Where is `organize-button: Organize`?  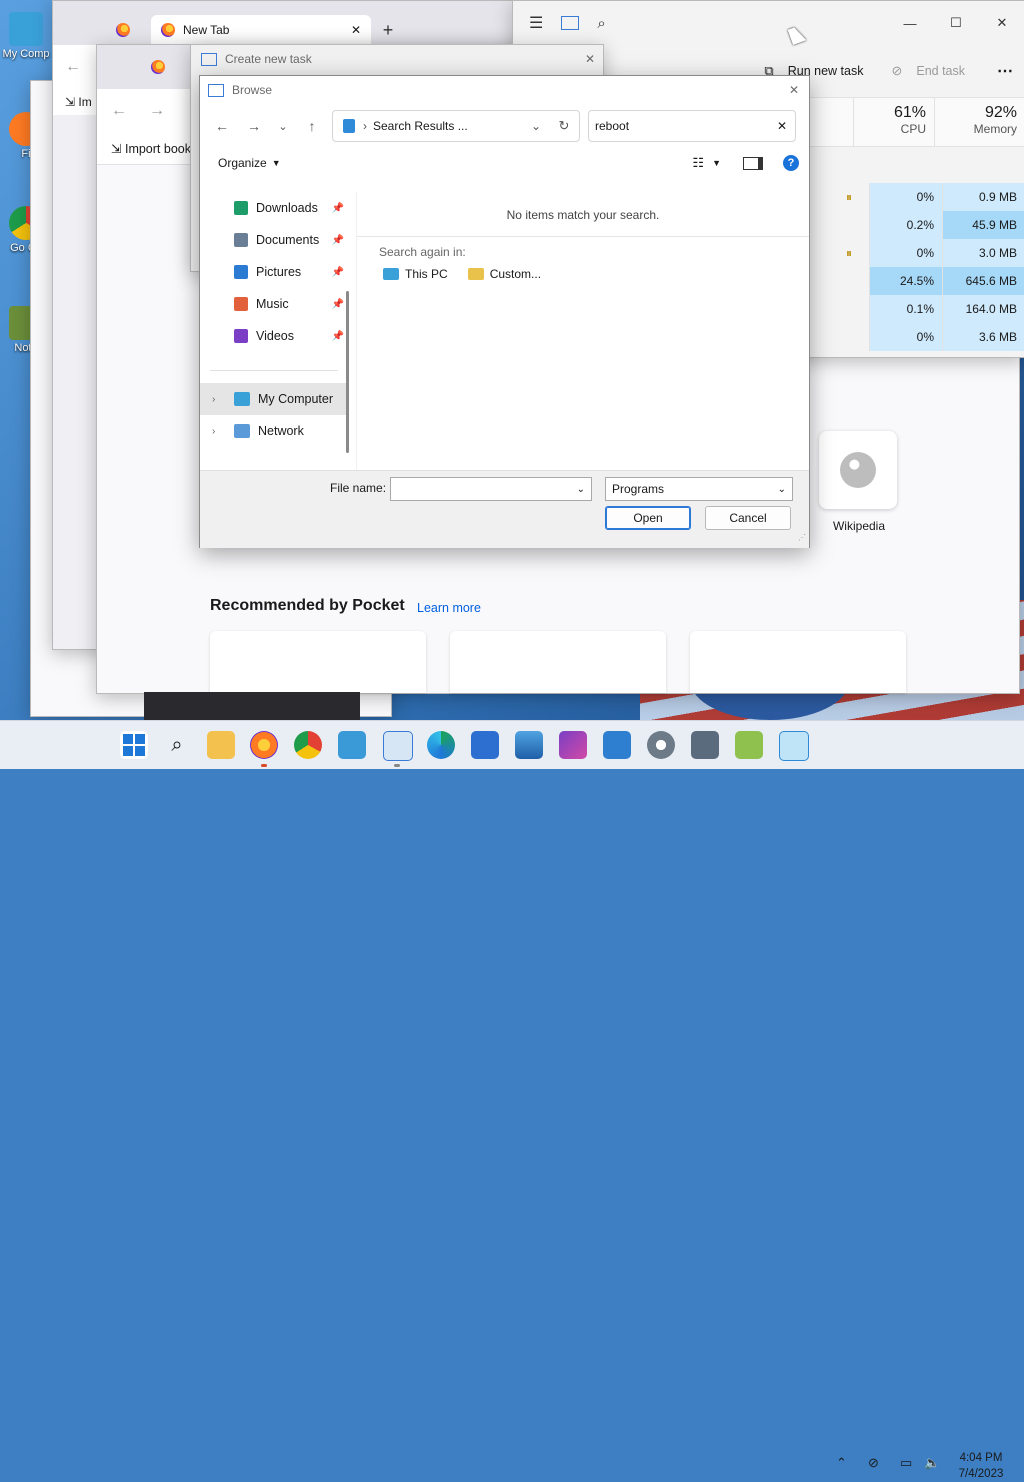
organize-button: Organize is located at coordinates (242, 163).